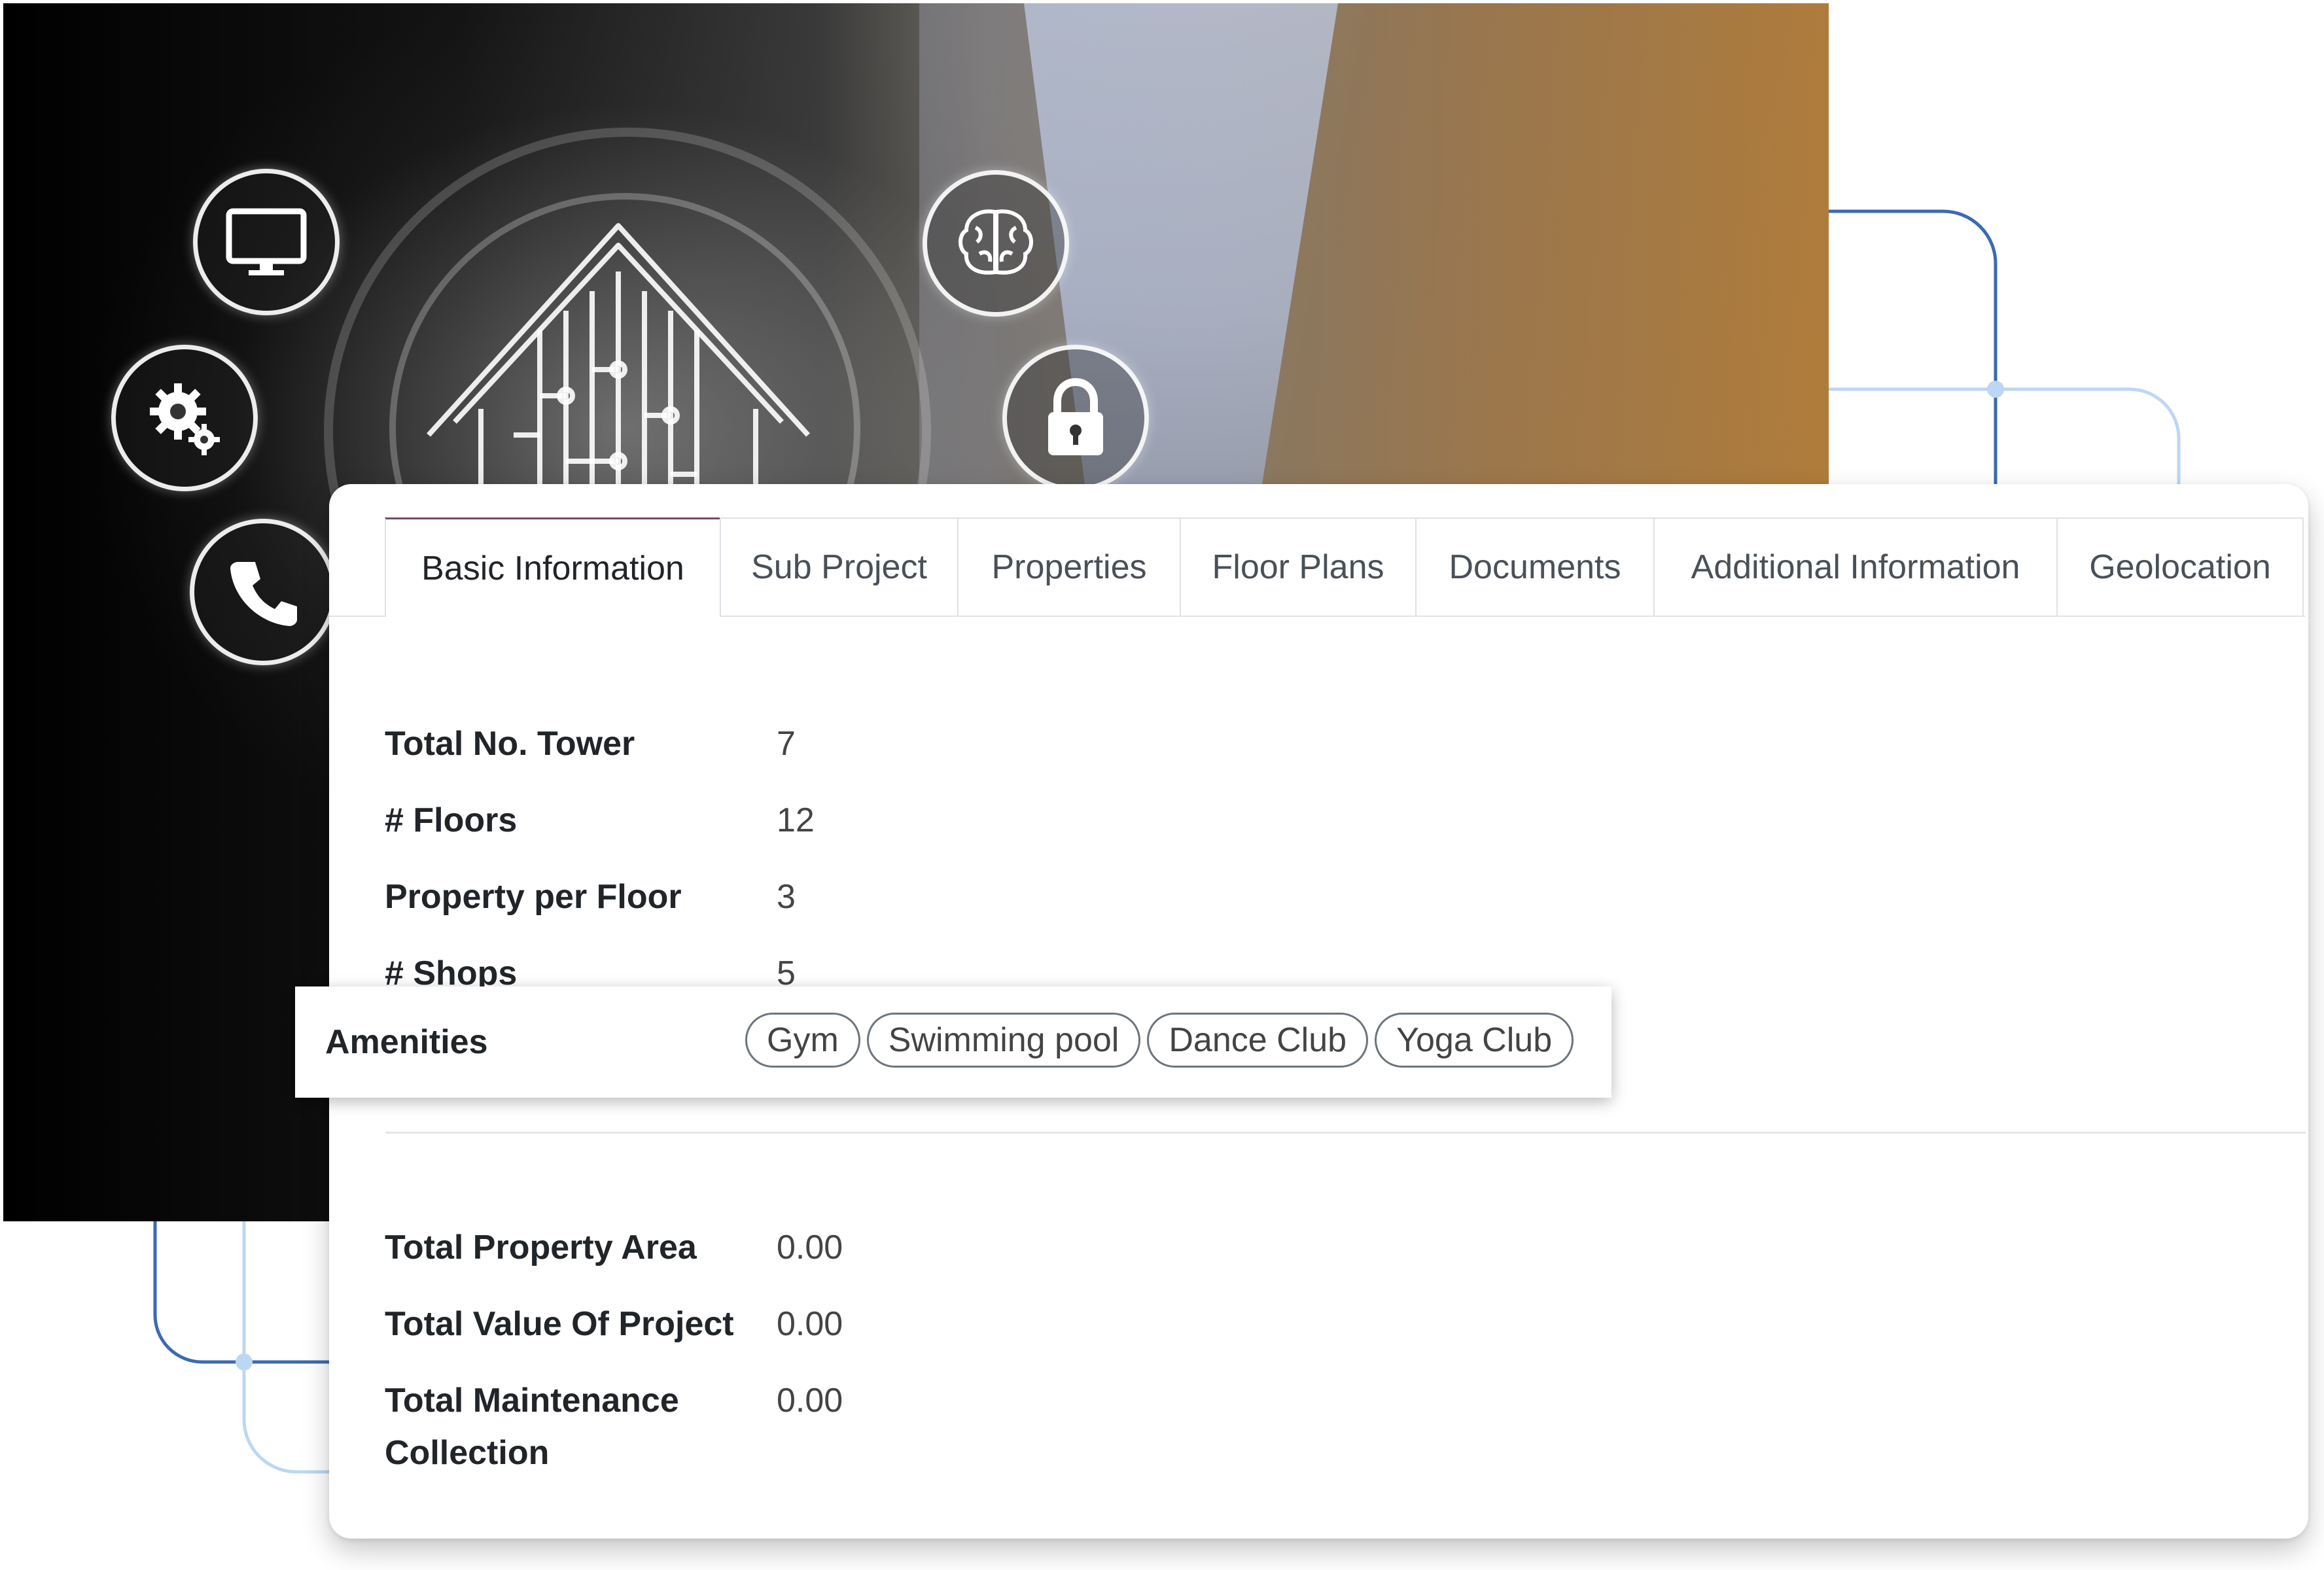 The image size is (2324, 1570). Describe the element at coordinates (533, 897) in the screenshot. I see `property-per-floor-label: Property per Floor` at that location.